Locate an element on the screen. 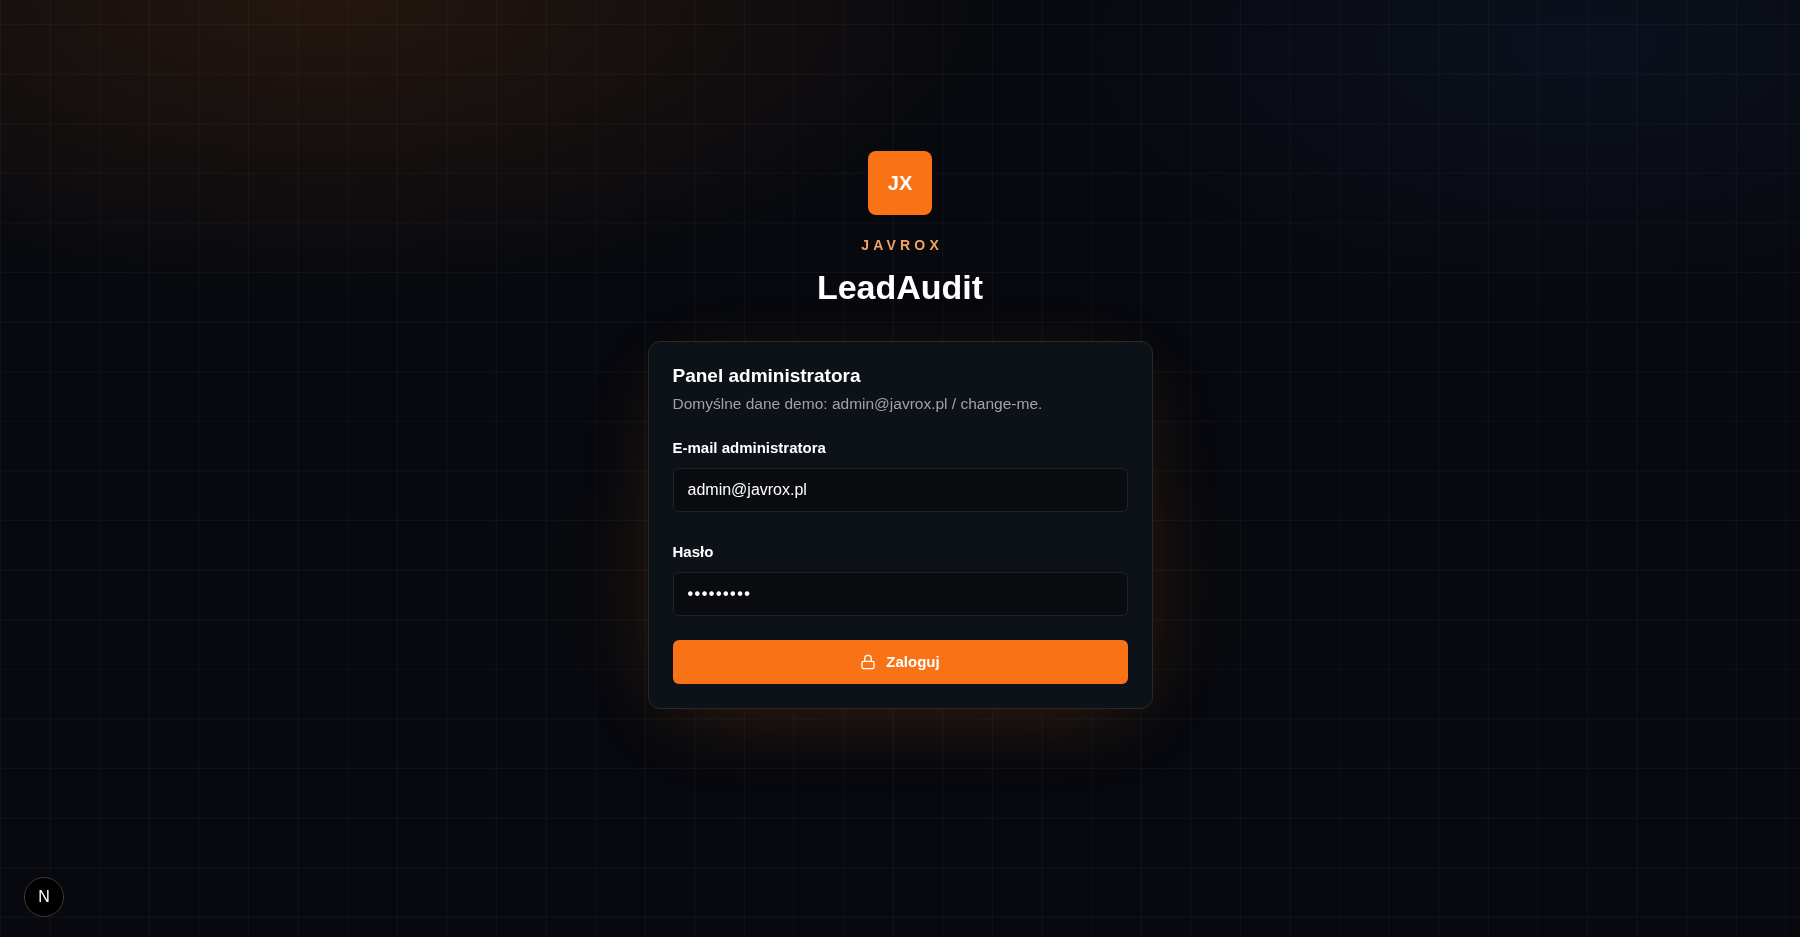 This screenshot has height=937, width=1800. brand-logo: JX is located at coordinates (900, 183).